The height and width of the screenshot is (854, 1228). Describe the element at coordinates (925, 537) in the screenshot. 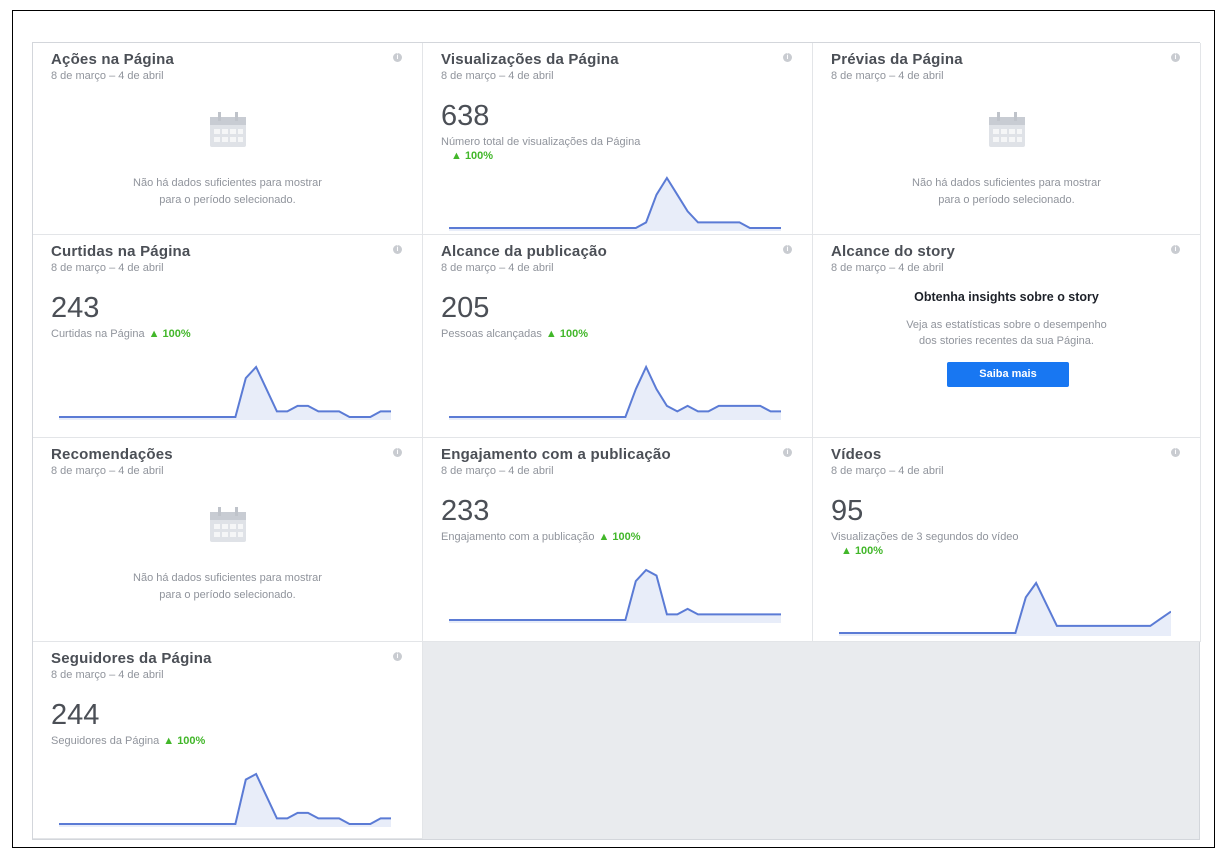

I see `metric-label: Visualizações de 3 segundos do vídeo` at that location.